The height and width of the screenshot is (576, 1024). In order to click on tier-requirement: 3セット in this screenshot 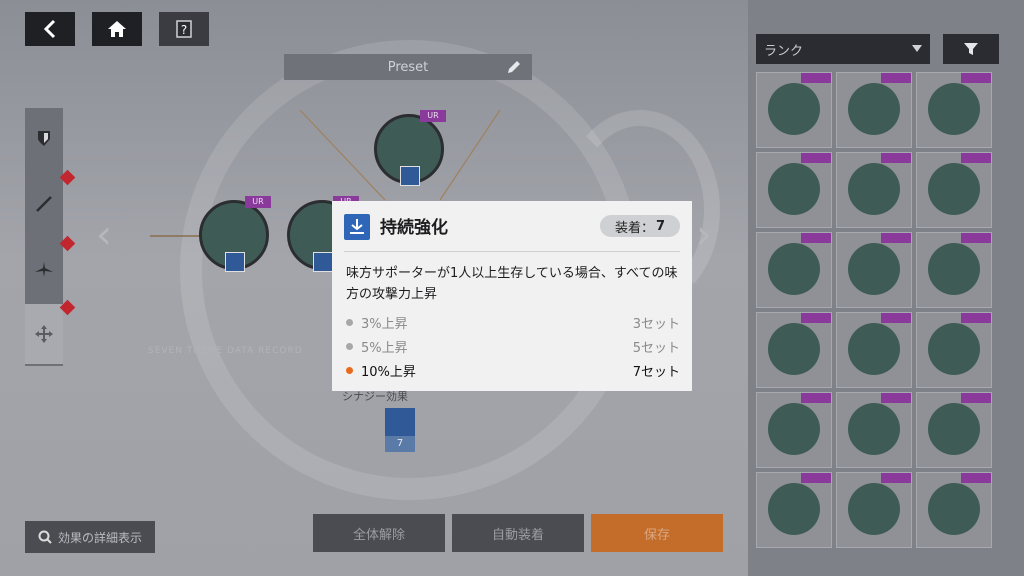, I will do `click(656, 324)`.